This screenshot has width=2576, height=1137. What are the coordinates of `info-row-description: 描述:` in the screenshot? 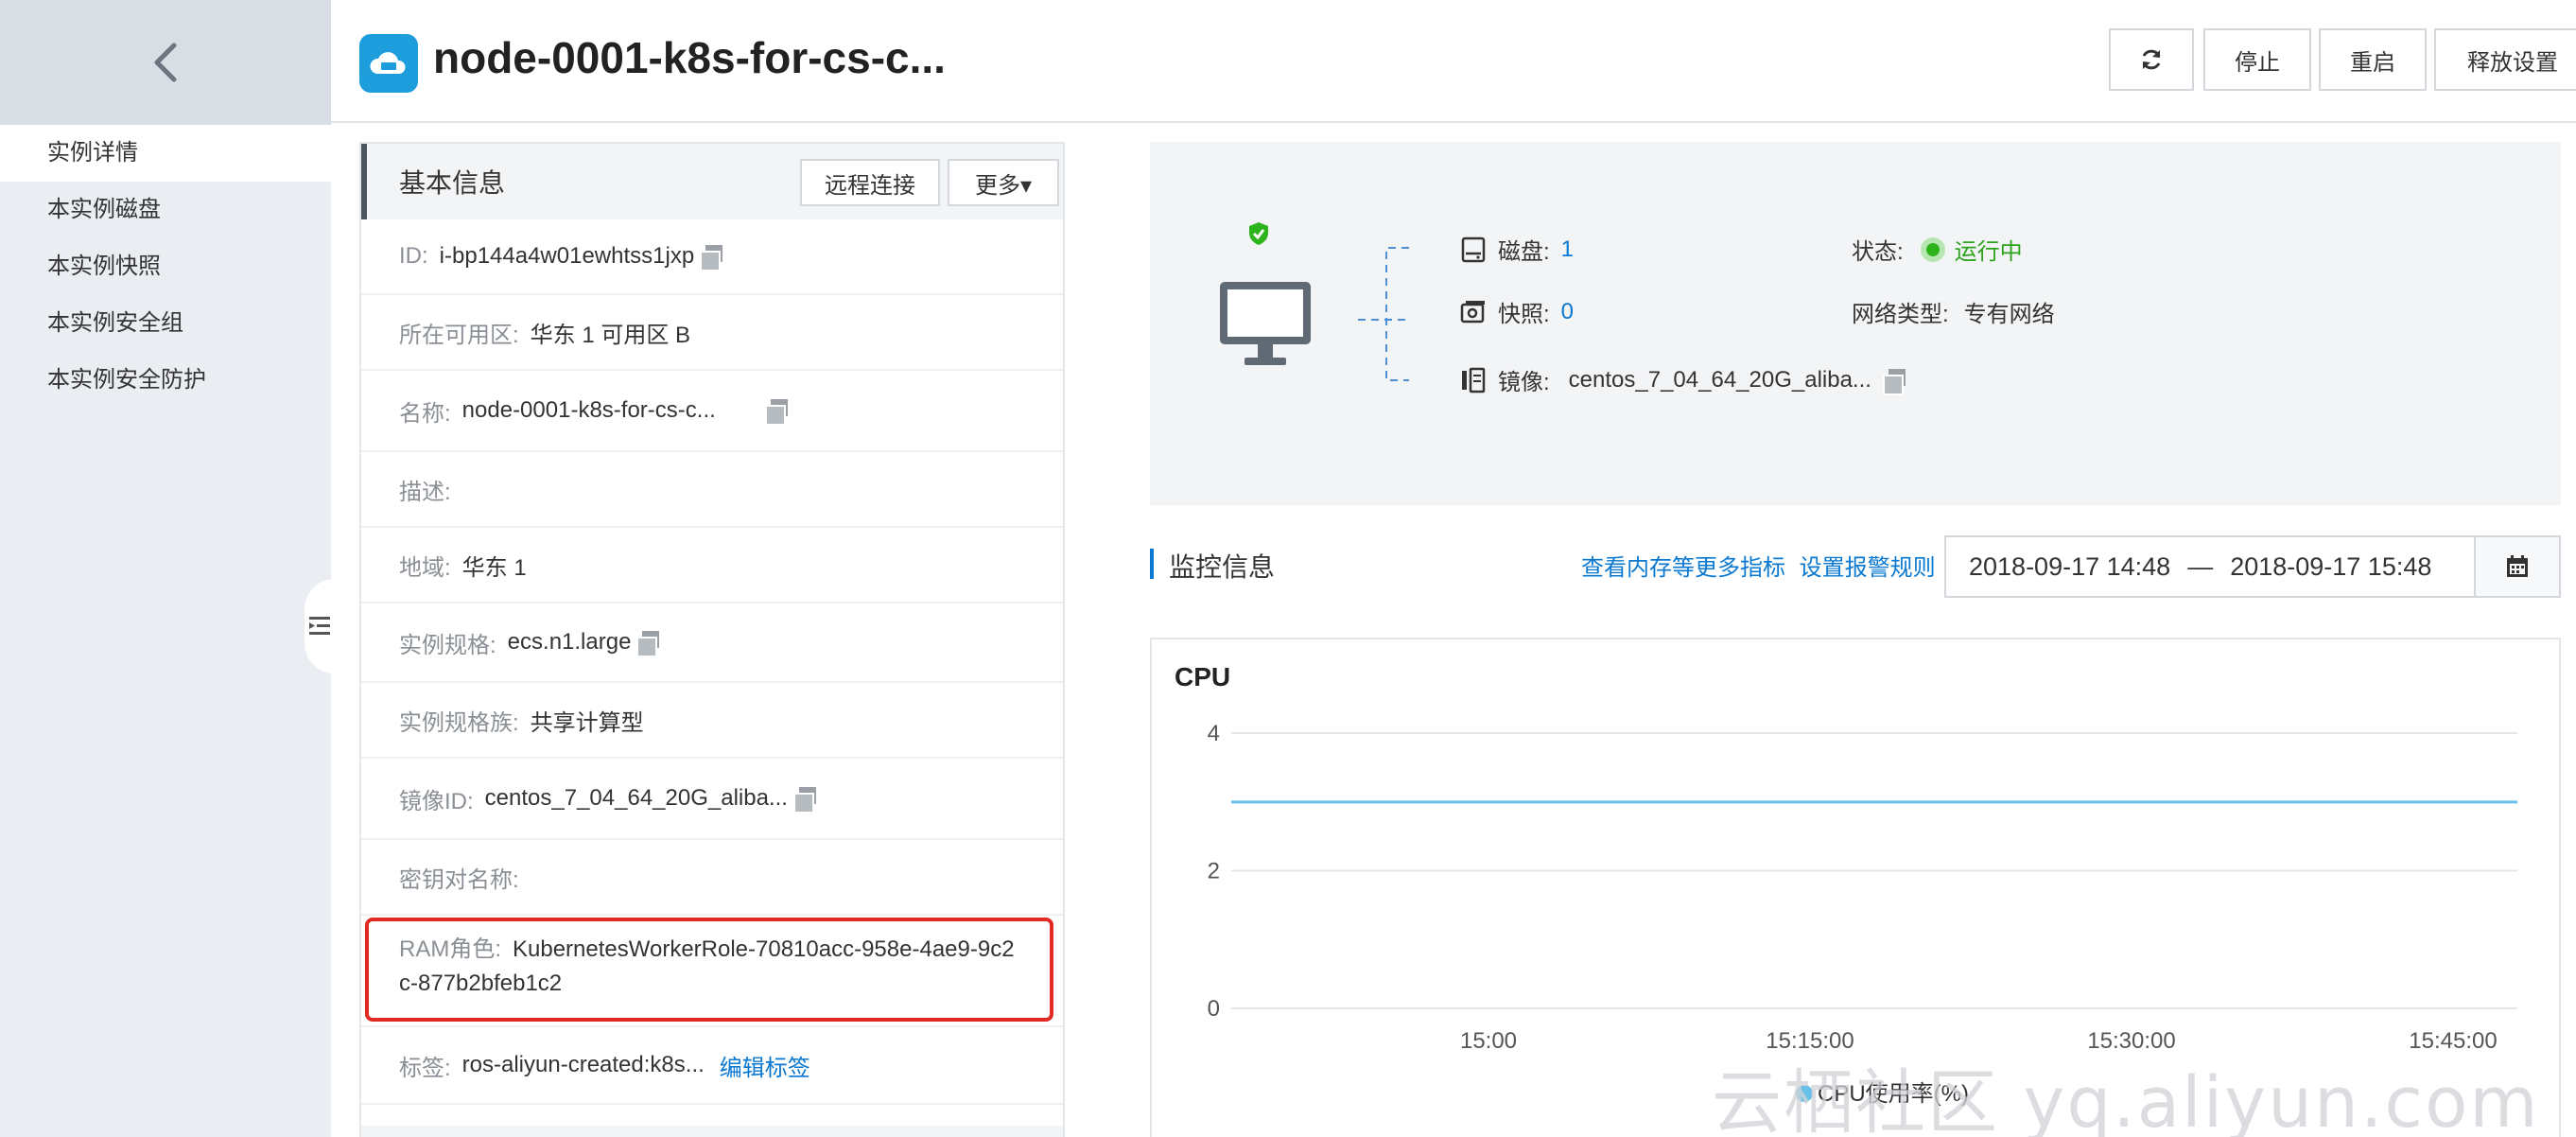 It's located at (712, 490).